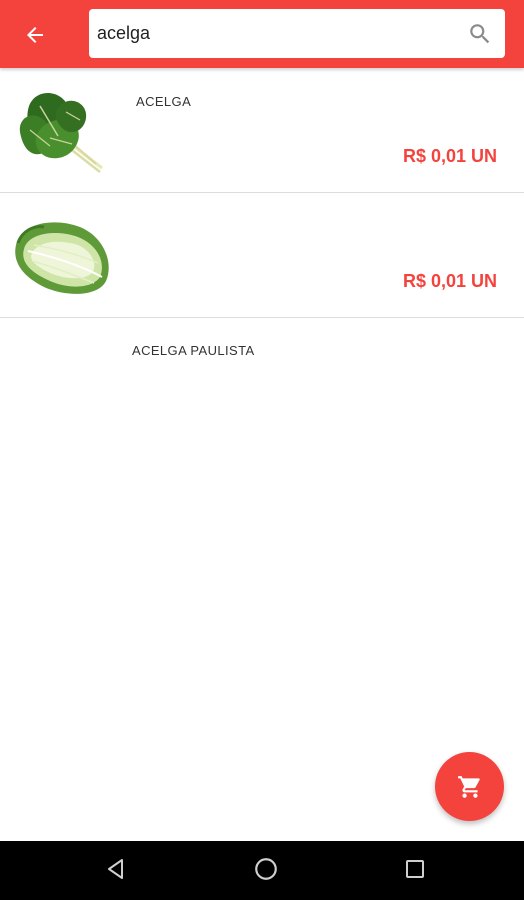 The image size is (524, 900). I want to click on arrow-left-icon, so click(35, 35).